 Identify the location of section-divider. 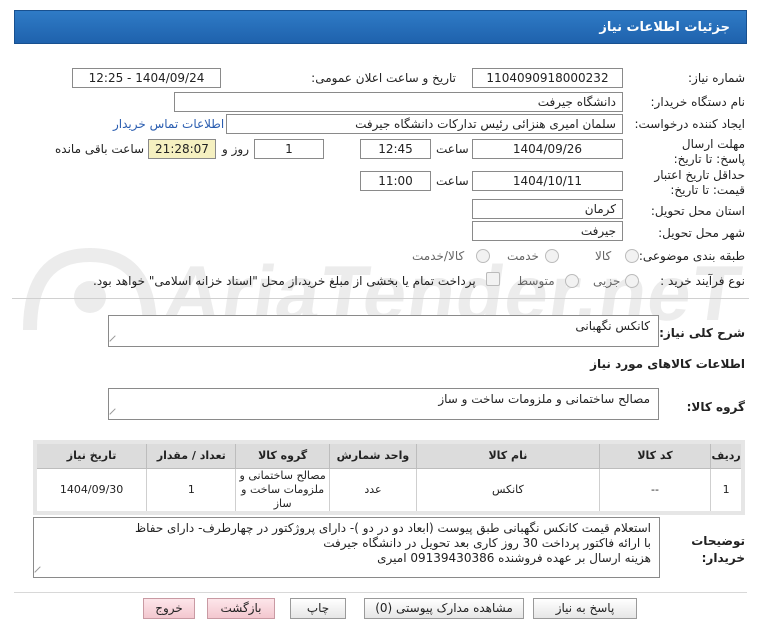
(380, 298).